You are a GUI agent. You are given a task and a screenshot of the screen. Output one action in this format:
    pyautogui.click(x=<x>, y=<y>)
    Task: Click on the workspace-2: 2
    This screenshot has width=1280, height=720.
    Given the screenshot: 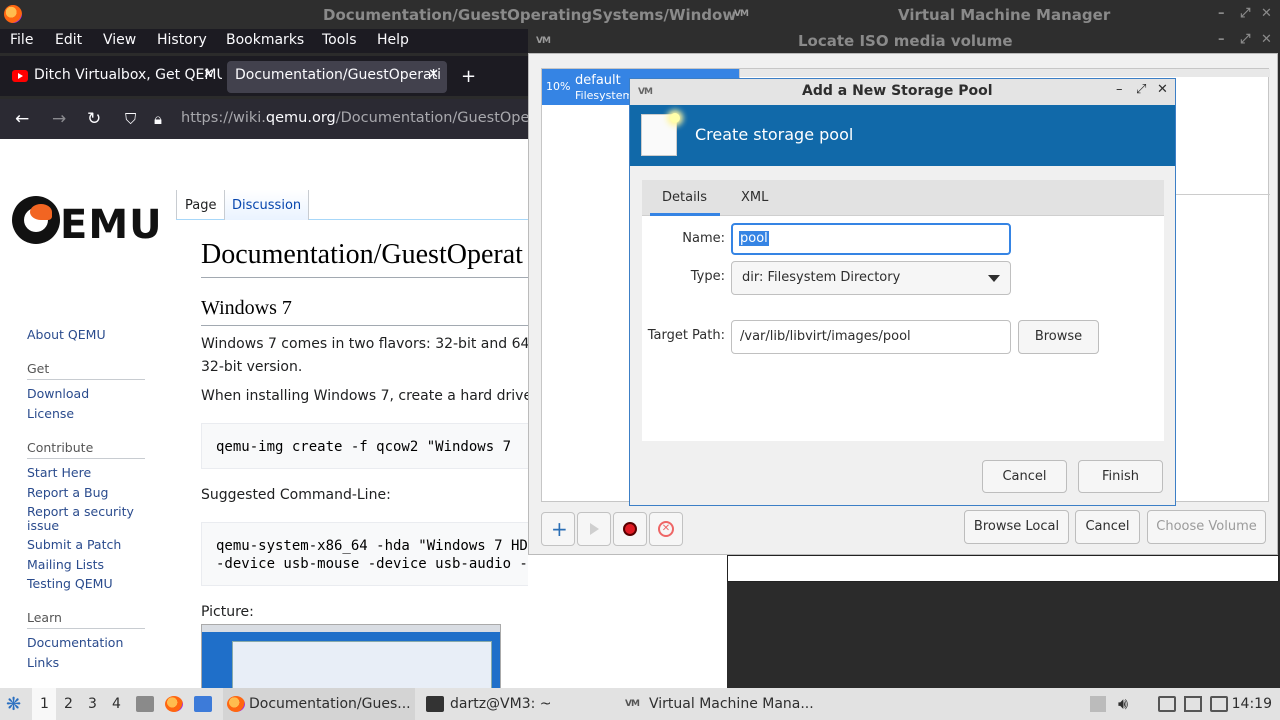 What is the action you would take?
    pyautogui.click(x=68, y=704)
    